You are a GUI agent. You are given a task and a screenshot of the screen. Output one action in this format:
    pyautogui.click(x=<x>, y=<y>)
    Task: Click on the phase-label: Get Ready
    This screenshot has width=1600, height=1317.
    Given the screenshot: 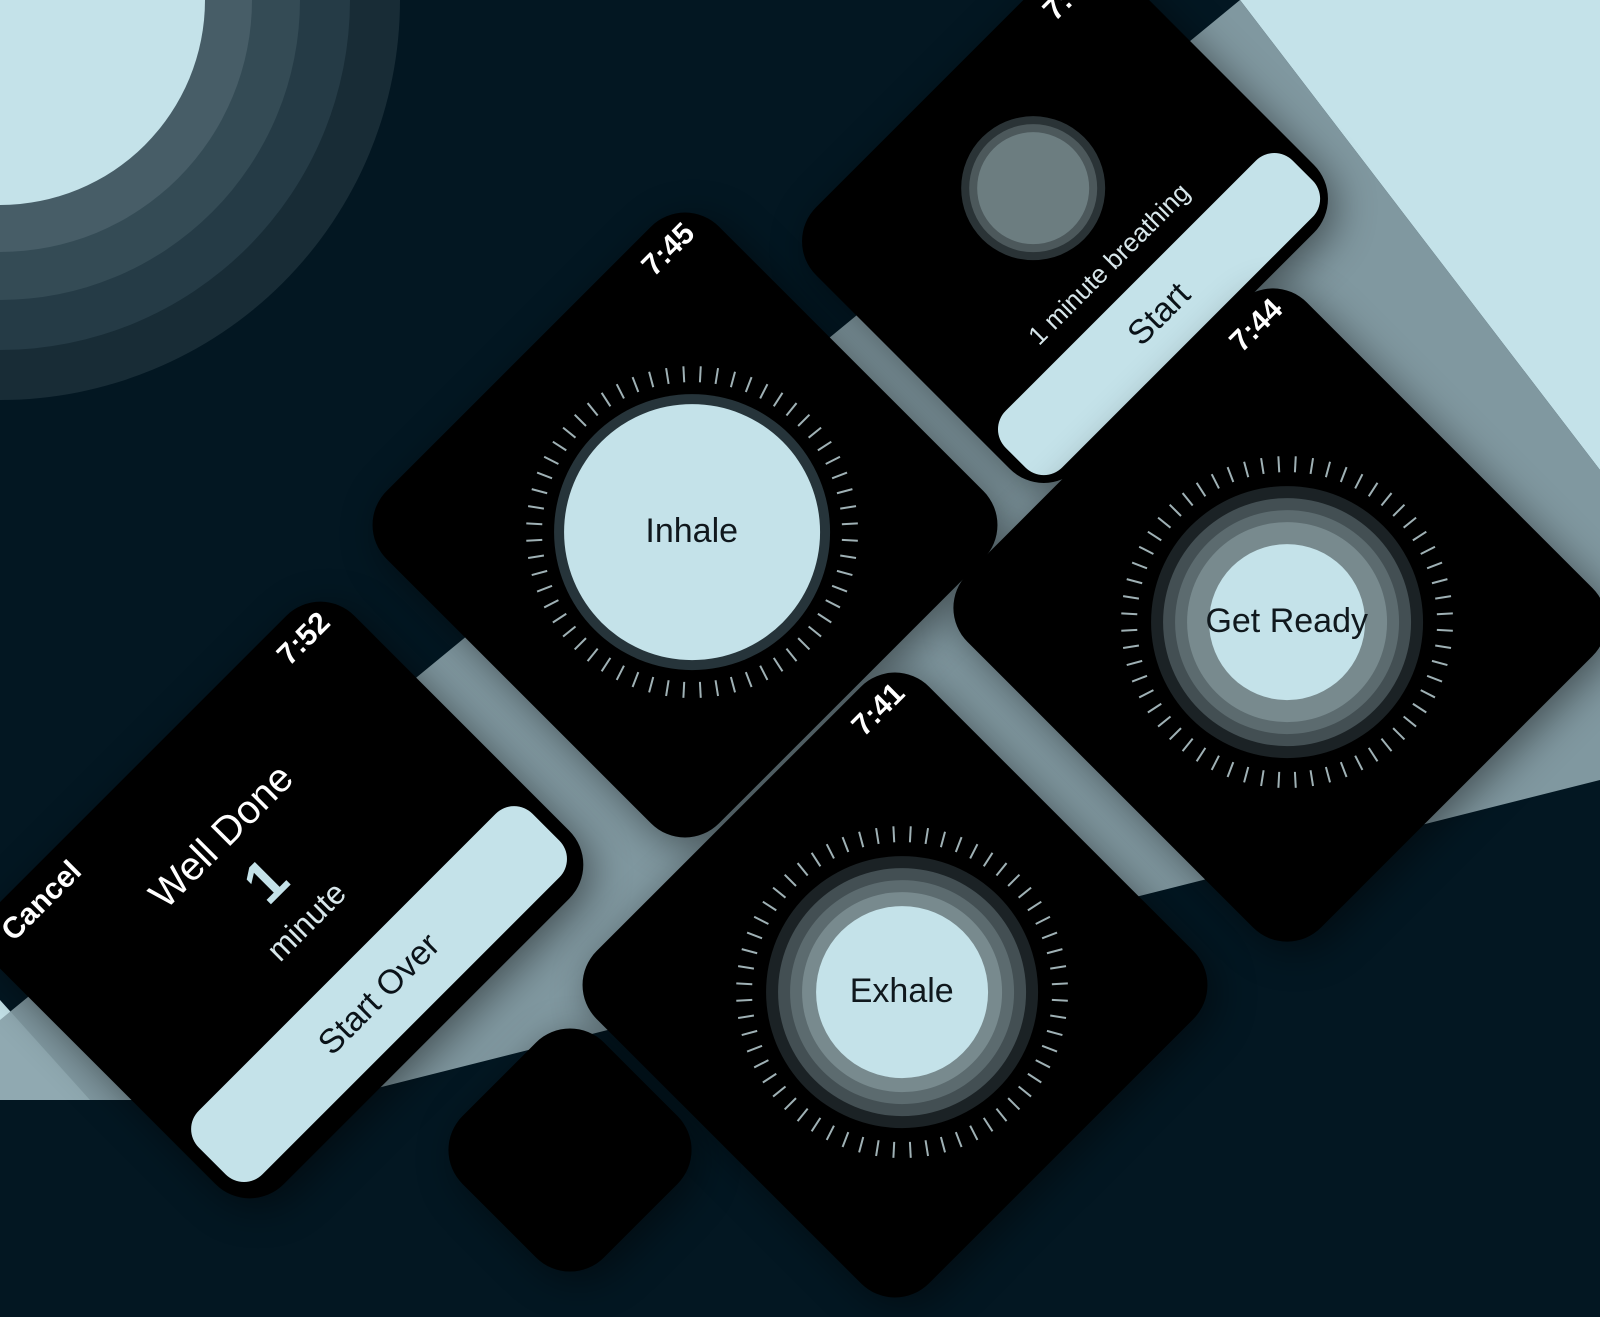 What is the action you would take?
    pyautogui.click(x=1286, y=621)
    